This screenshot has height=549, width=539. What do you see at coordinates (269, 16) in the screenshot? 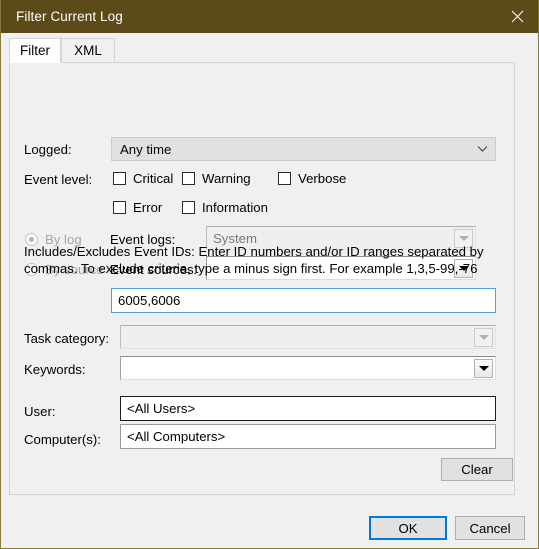
I see `title-bar: Filter Current Log` at bounding box center [269, 16].